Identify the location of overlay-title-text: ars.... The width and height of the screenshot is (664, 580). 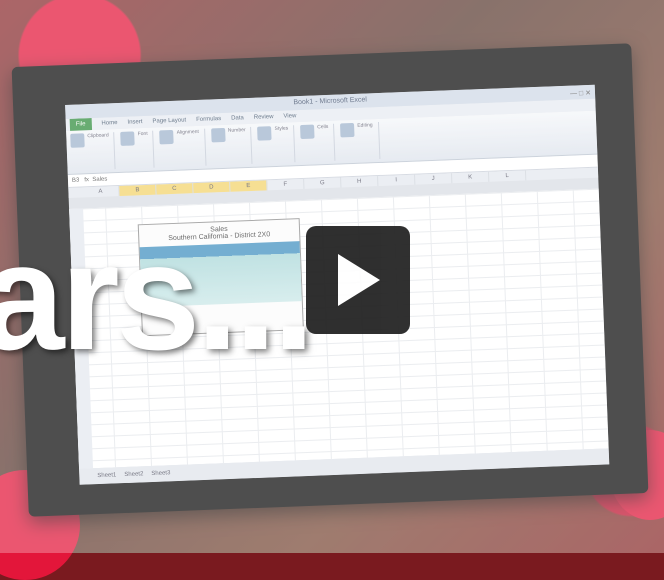
(157, 297).